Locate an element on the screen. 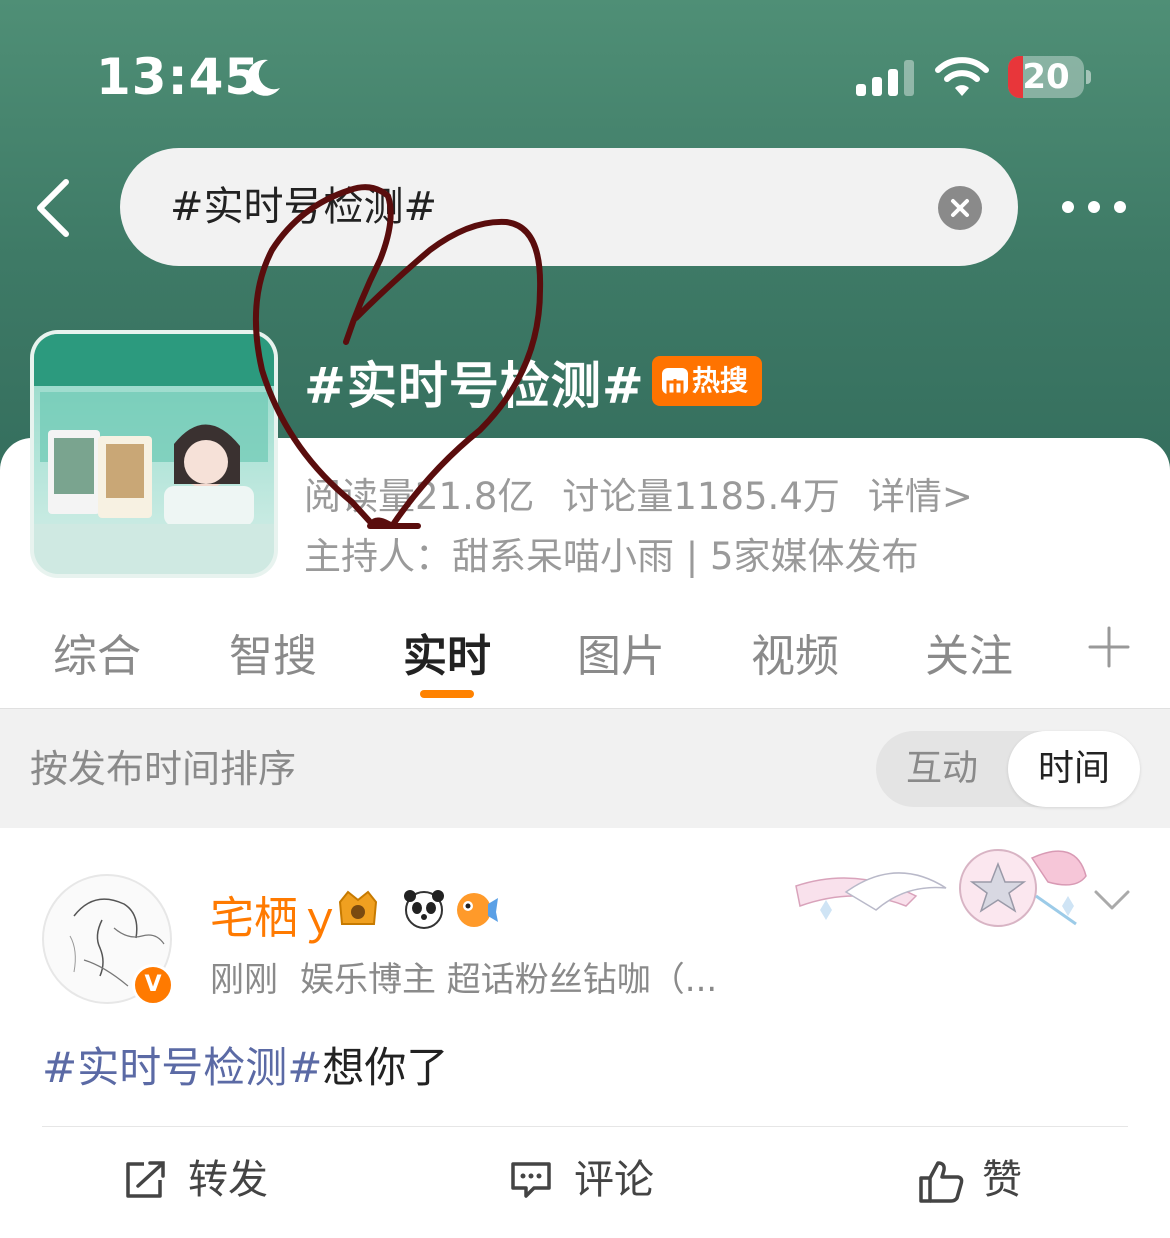  crown-level-icon is located at coordinates (358, 907).